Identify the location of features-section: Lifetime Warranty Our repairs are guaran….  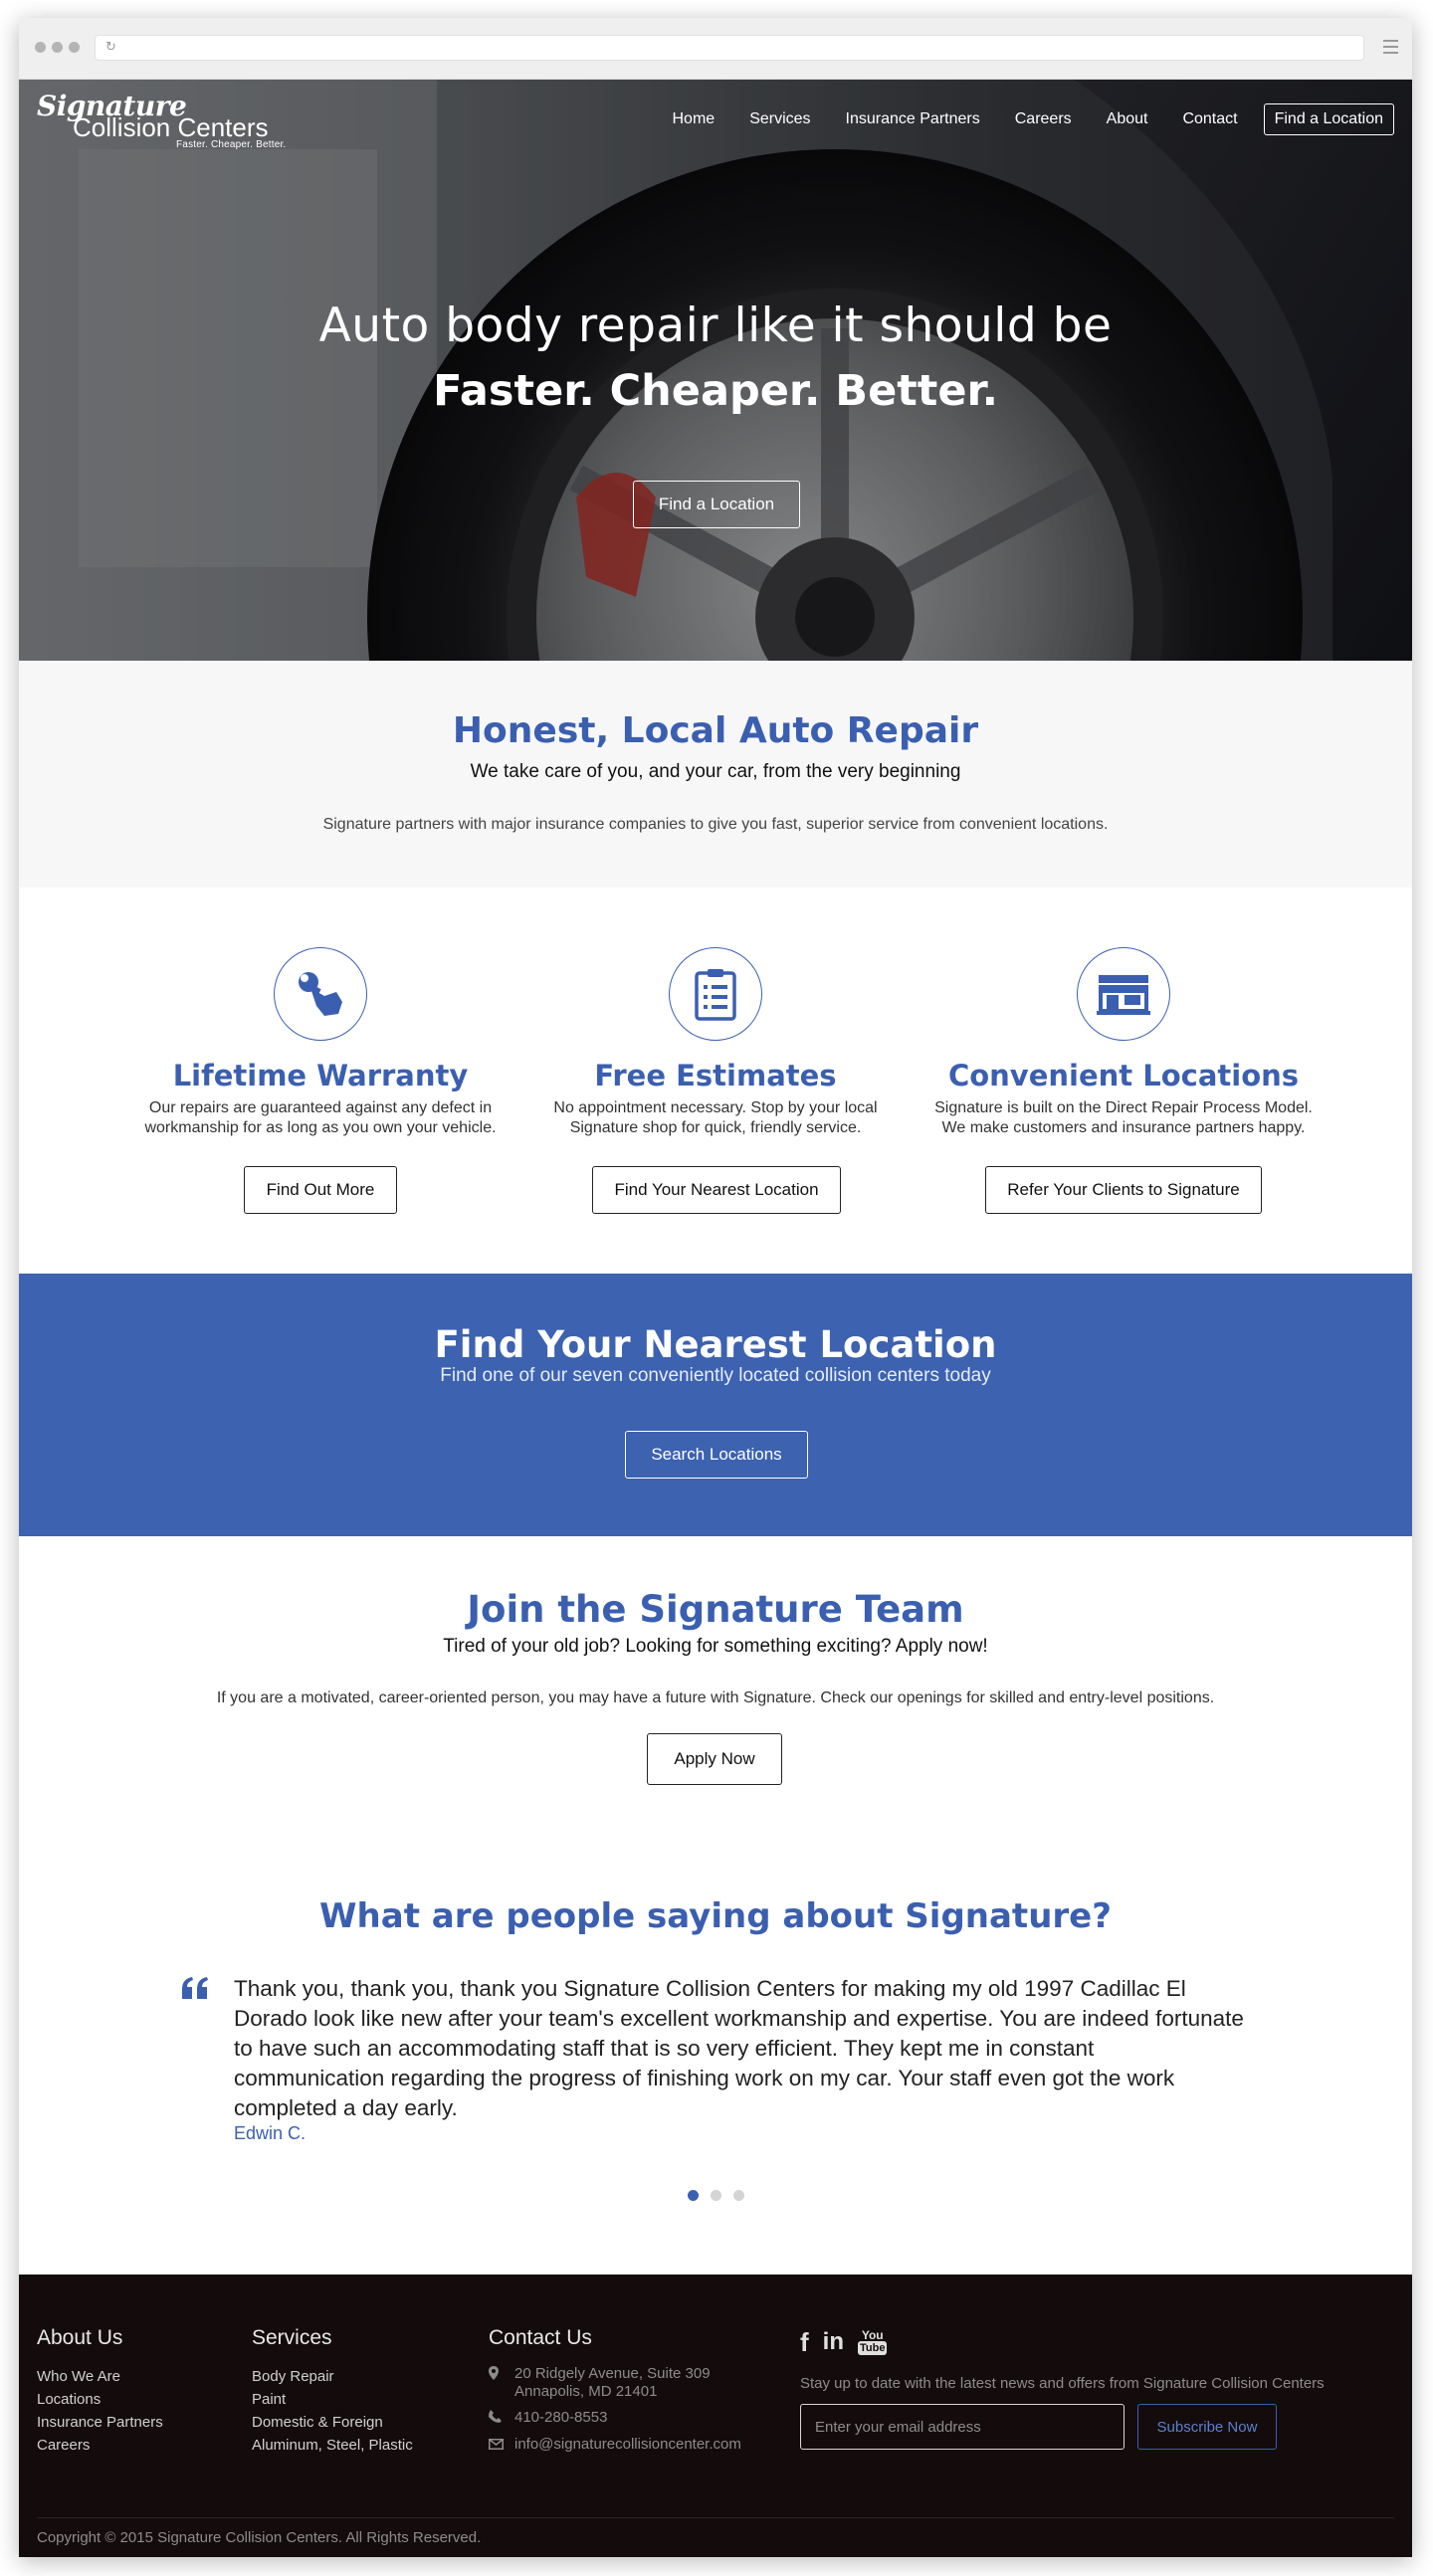
(715, 1081).